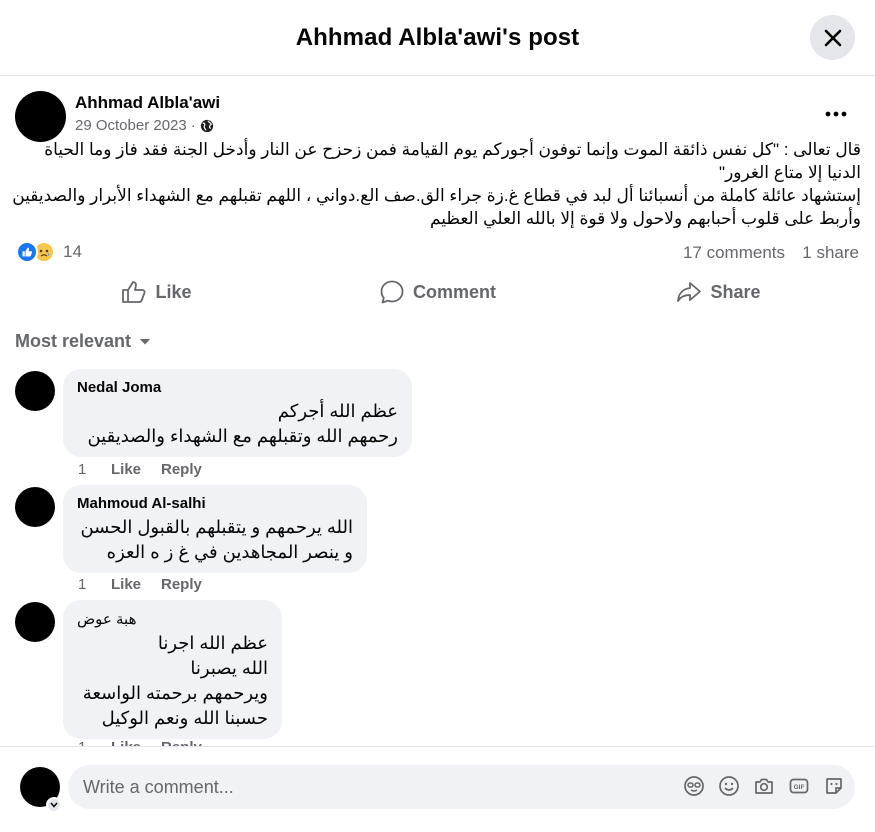  I want to click on close-icon, so click(832, 37).